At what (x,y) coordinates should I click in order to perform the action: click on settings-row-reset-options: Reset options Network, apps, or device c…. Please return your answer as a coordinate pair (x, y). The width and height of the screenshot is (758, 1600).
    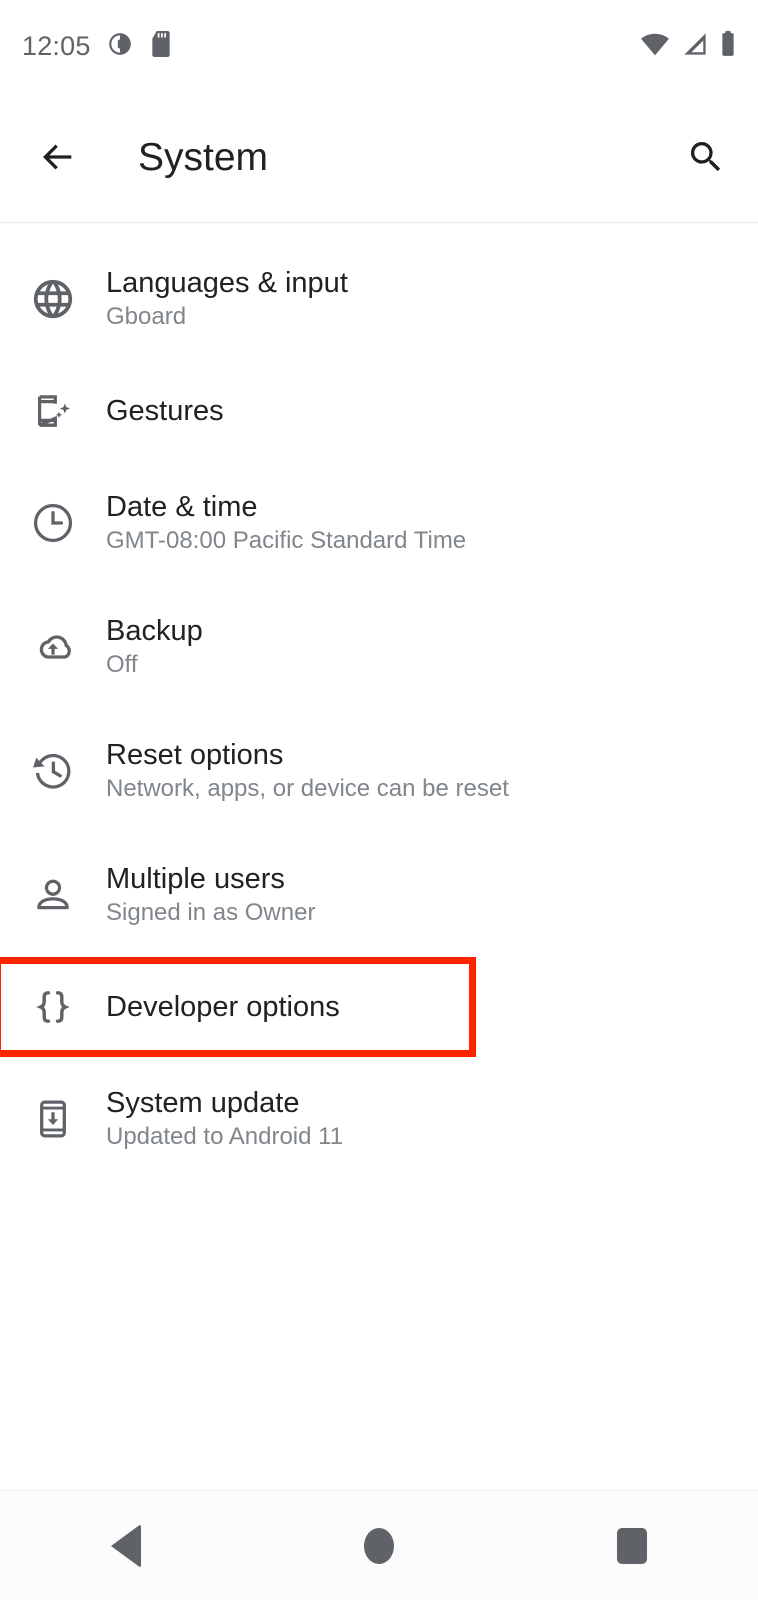
    Looking at the image, I should click on (379, 771).